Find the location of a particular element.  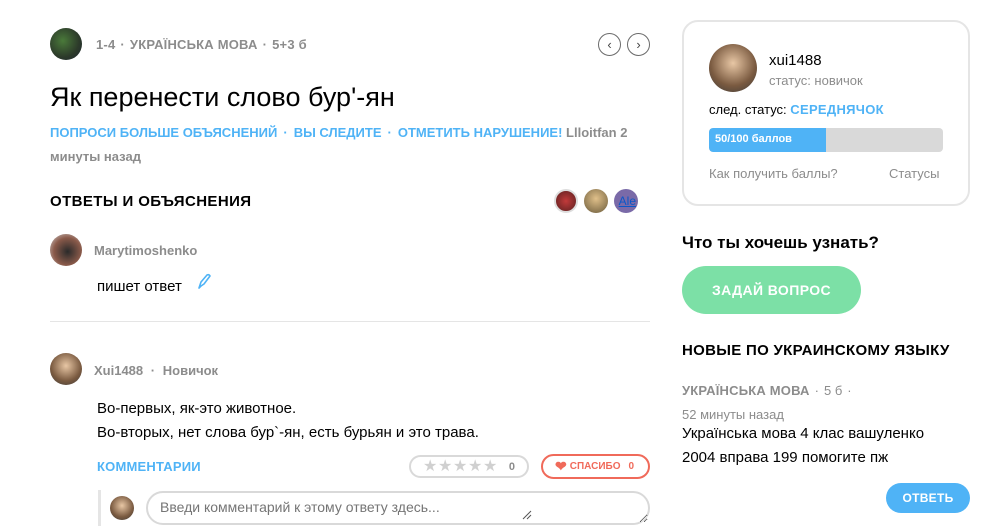

answer-author-avatar is located at coordinates (66, 369).